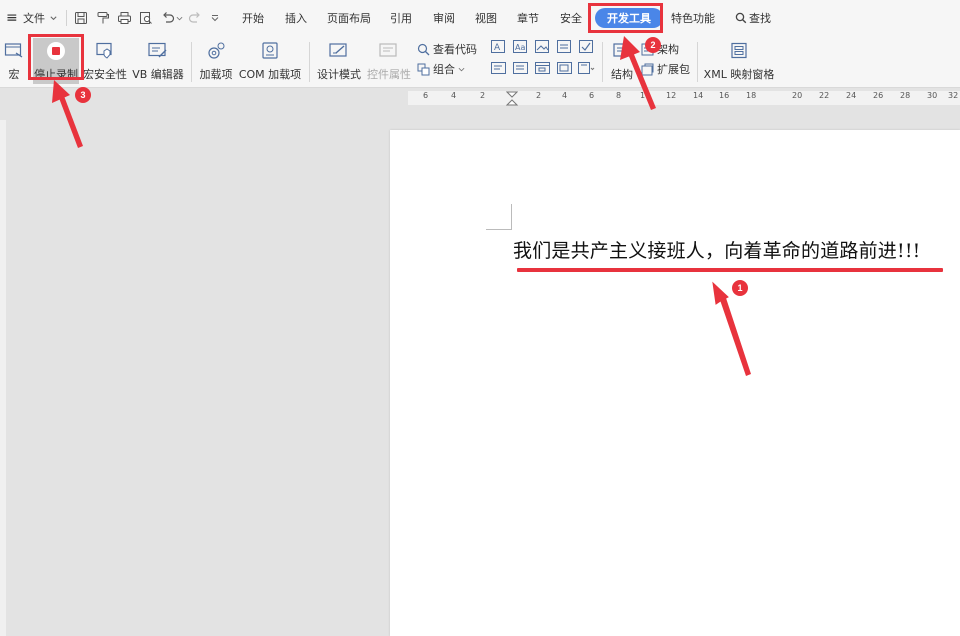  Describe the element at coordinates (642, 81) in the screenshot. I see `arrow-2-shaft` at that location.